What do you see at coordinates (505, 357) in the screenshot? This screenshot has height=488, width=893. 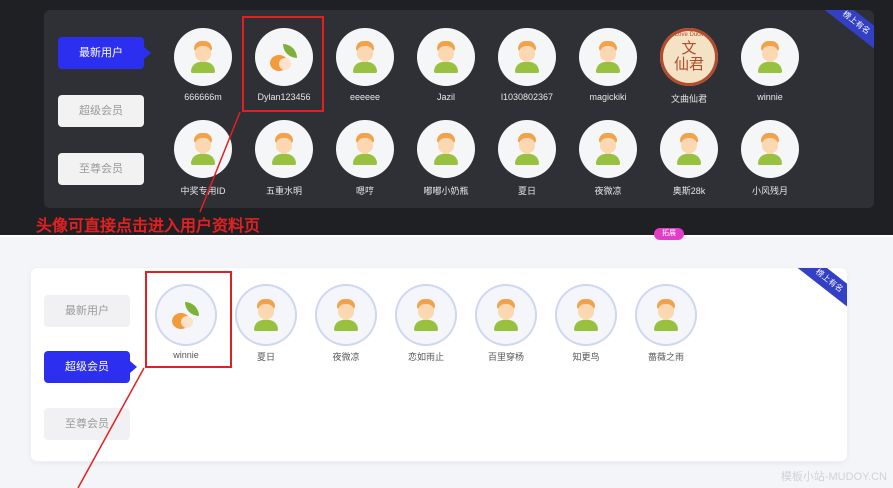 I see `user-name: 百里穿杨` at bounding box center [505, 357].